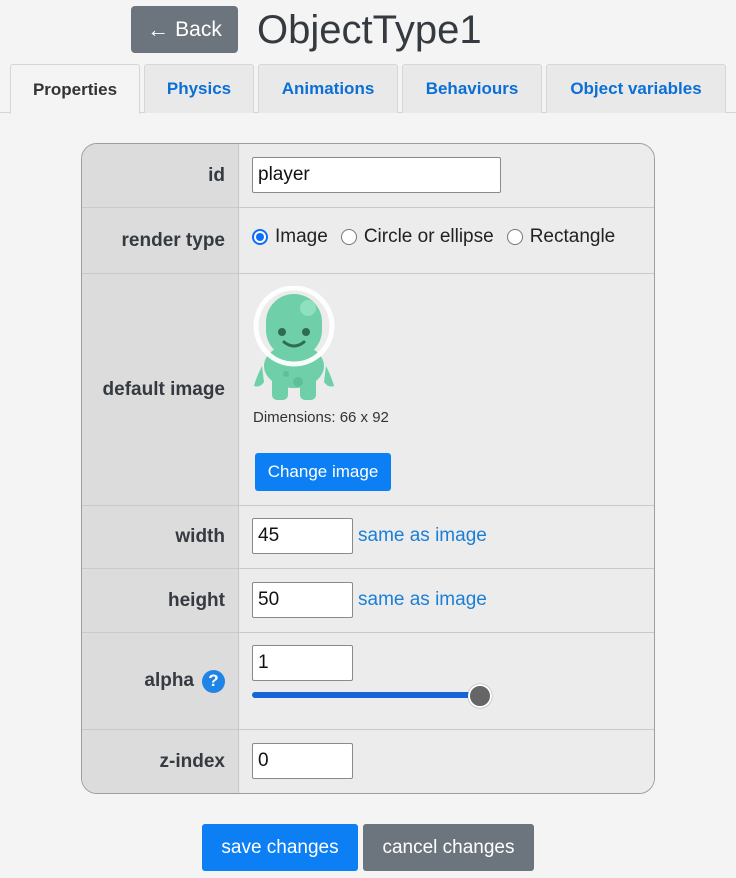 The image size is (736, 878). What do you see at coordinates (348, 237) in the screenshot?
I see `radio-circle-ellipse` at bounding box center [348, 237].